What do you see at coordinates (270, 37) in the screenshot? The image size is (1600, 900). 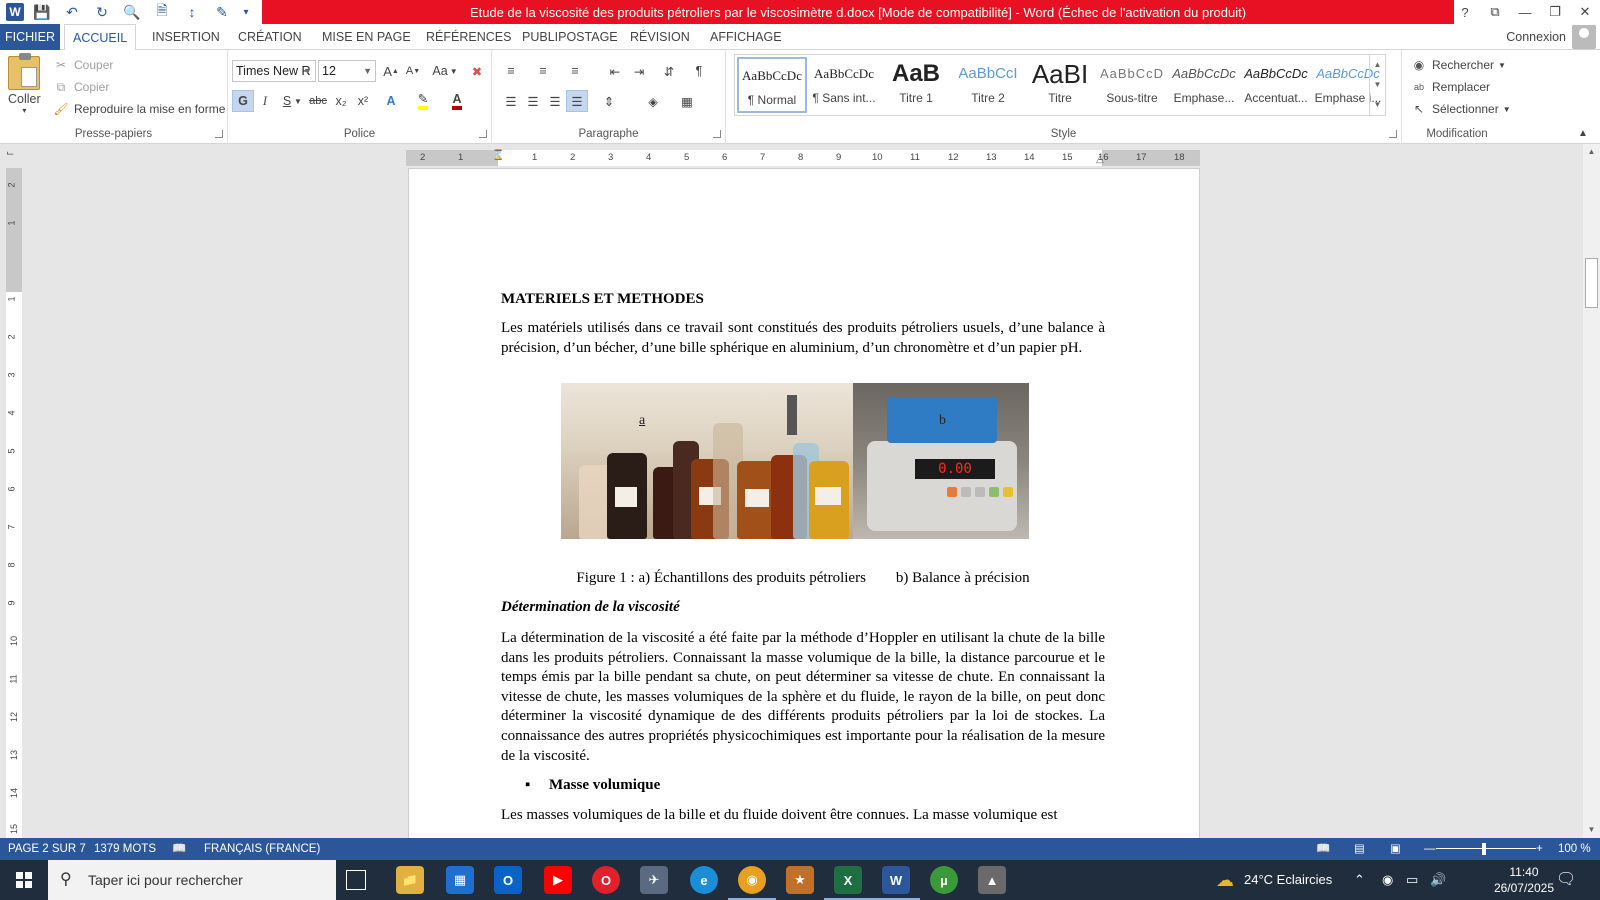 I see `tab-creation: CRÉATION` at bounding box center [270, 37].